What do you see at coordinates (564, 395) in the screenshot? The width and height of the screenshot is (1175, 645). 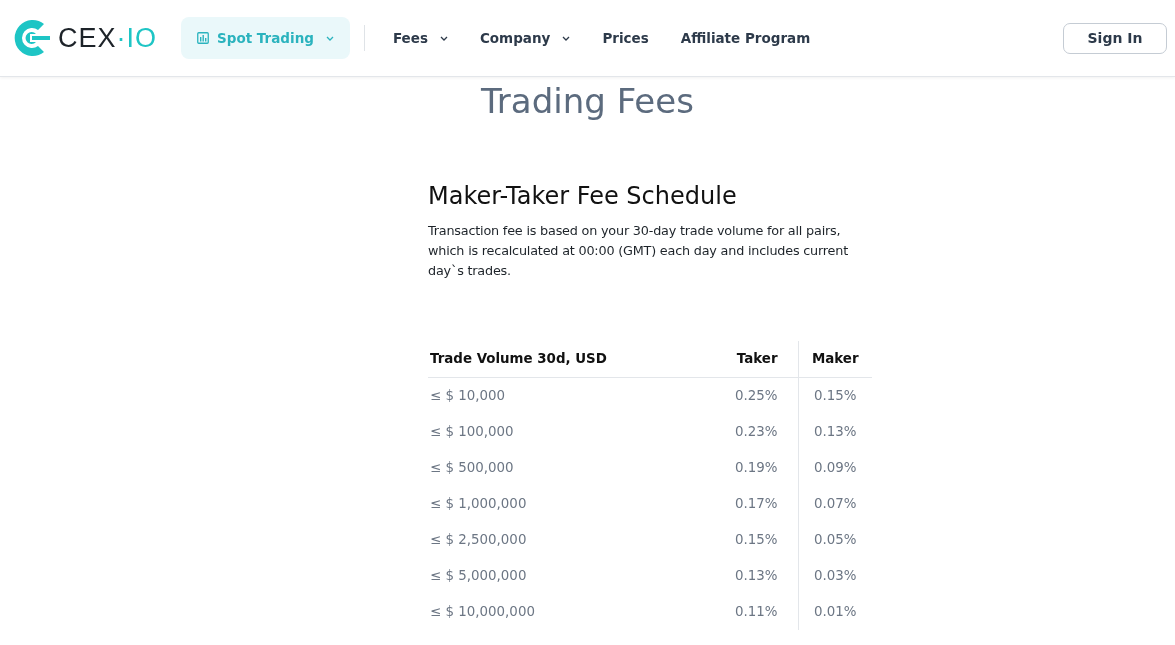 I see `table-cell: ≤ $ 10,000` at bounding box center [564, 395].